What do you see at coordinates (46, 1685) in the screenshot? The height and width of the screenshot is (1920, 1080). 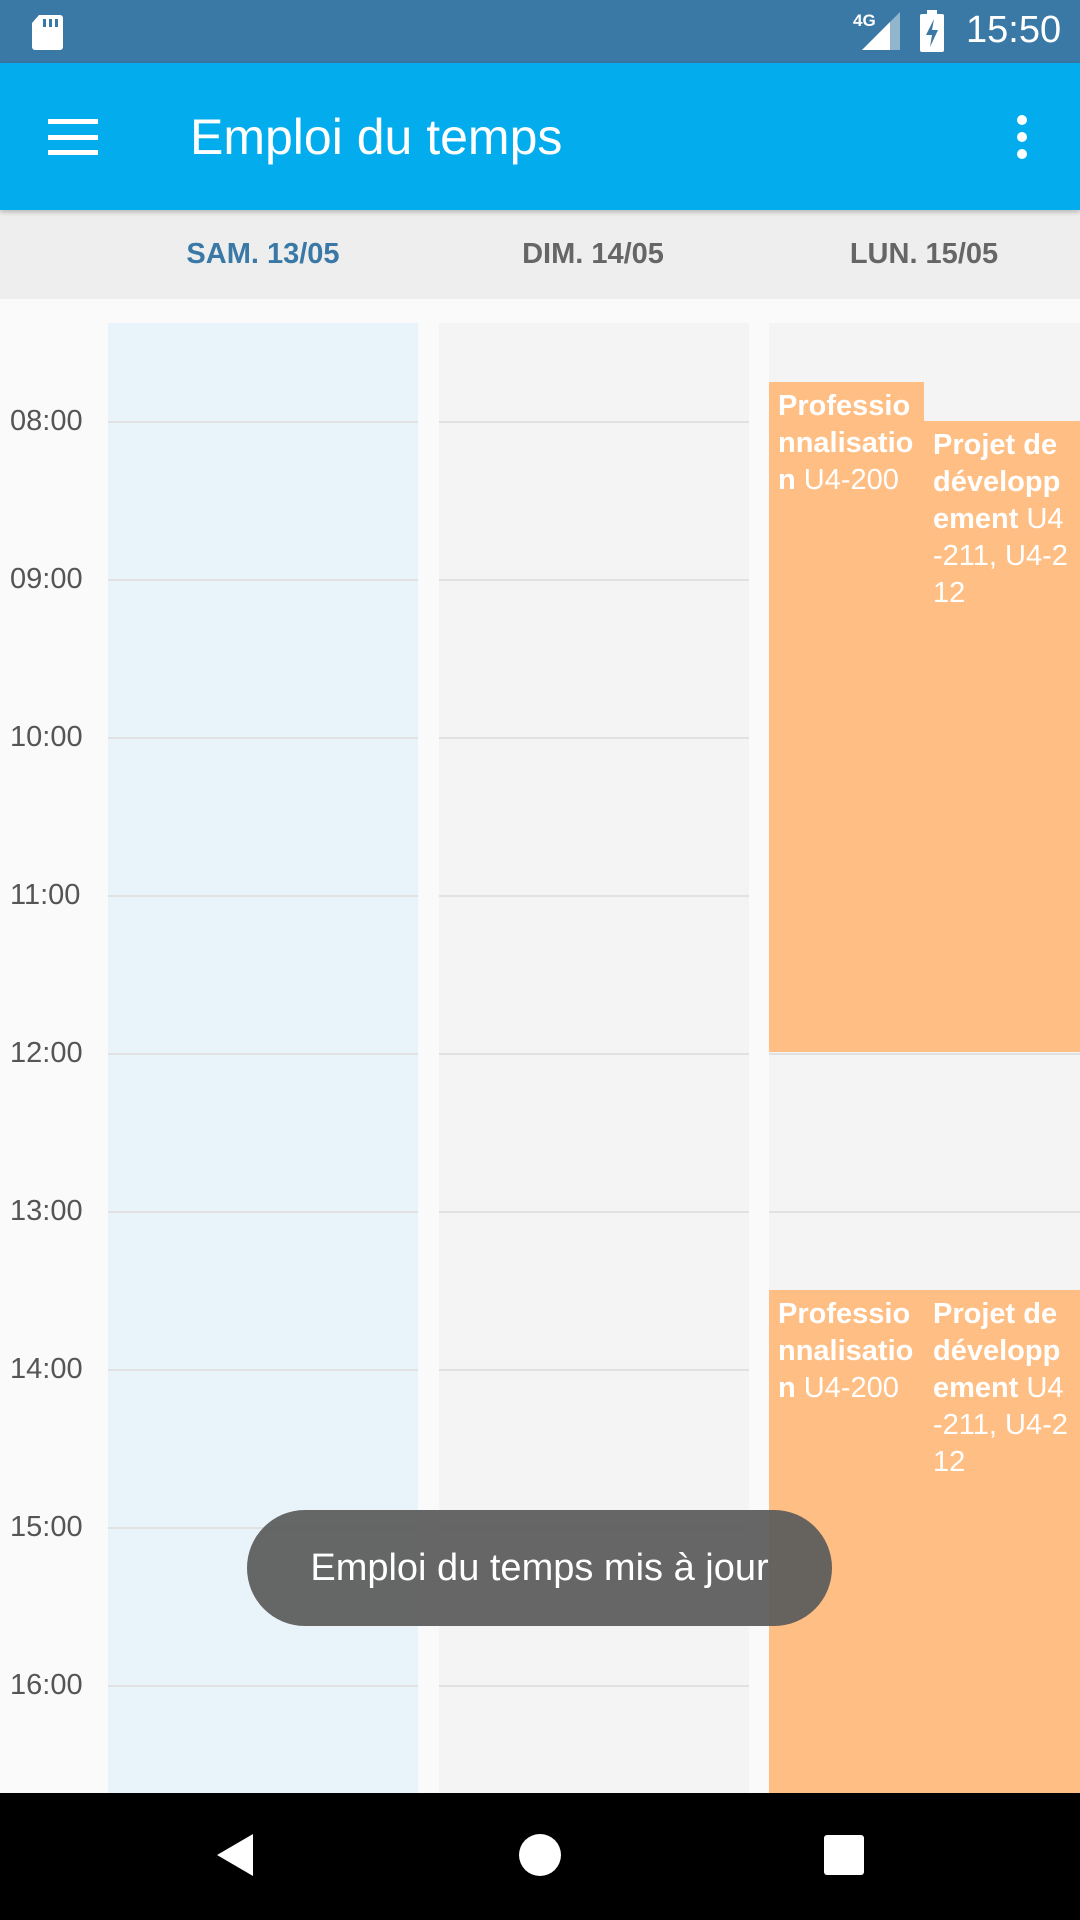 I see `time-label: 16:00` at bounding box center [46, 1685].